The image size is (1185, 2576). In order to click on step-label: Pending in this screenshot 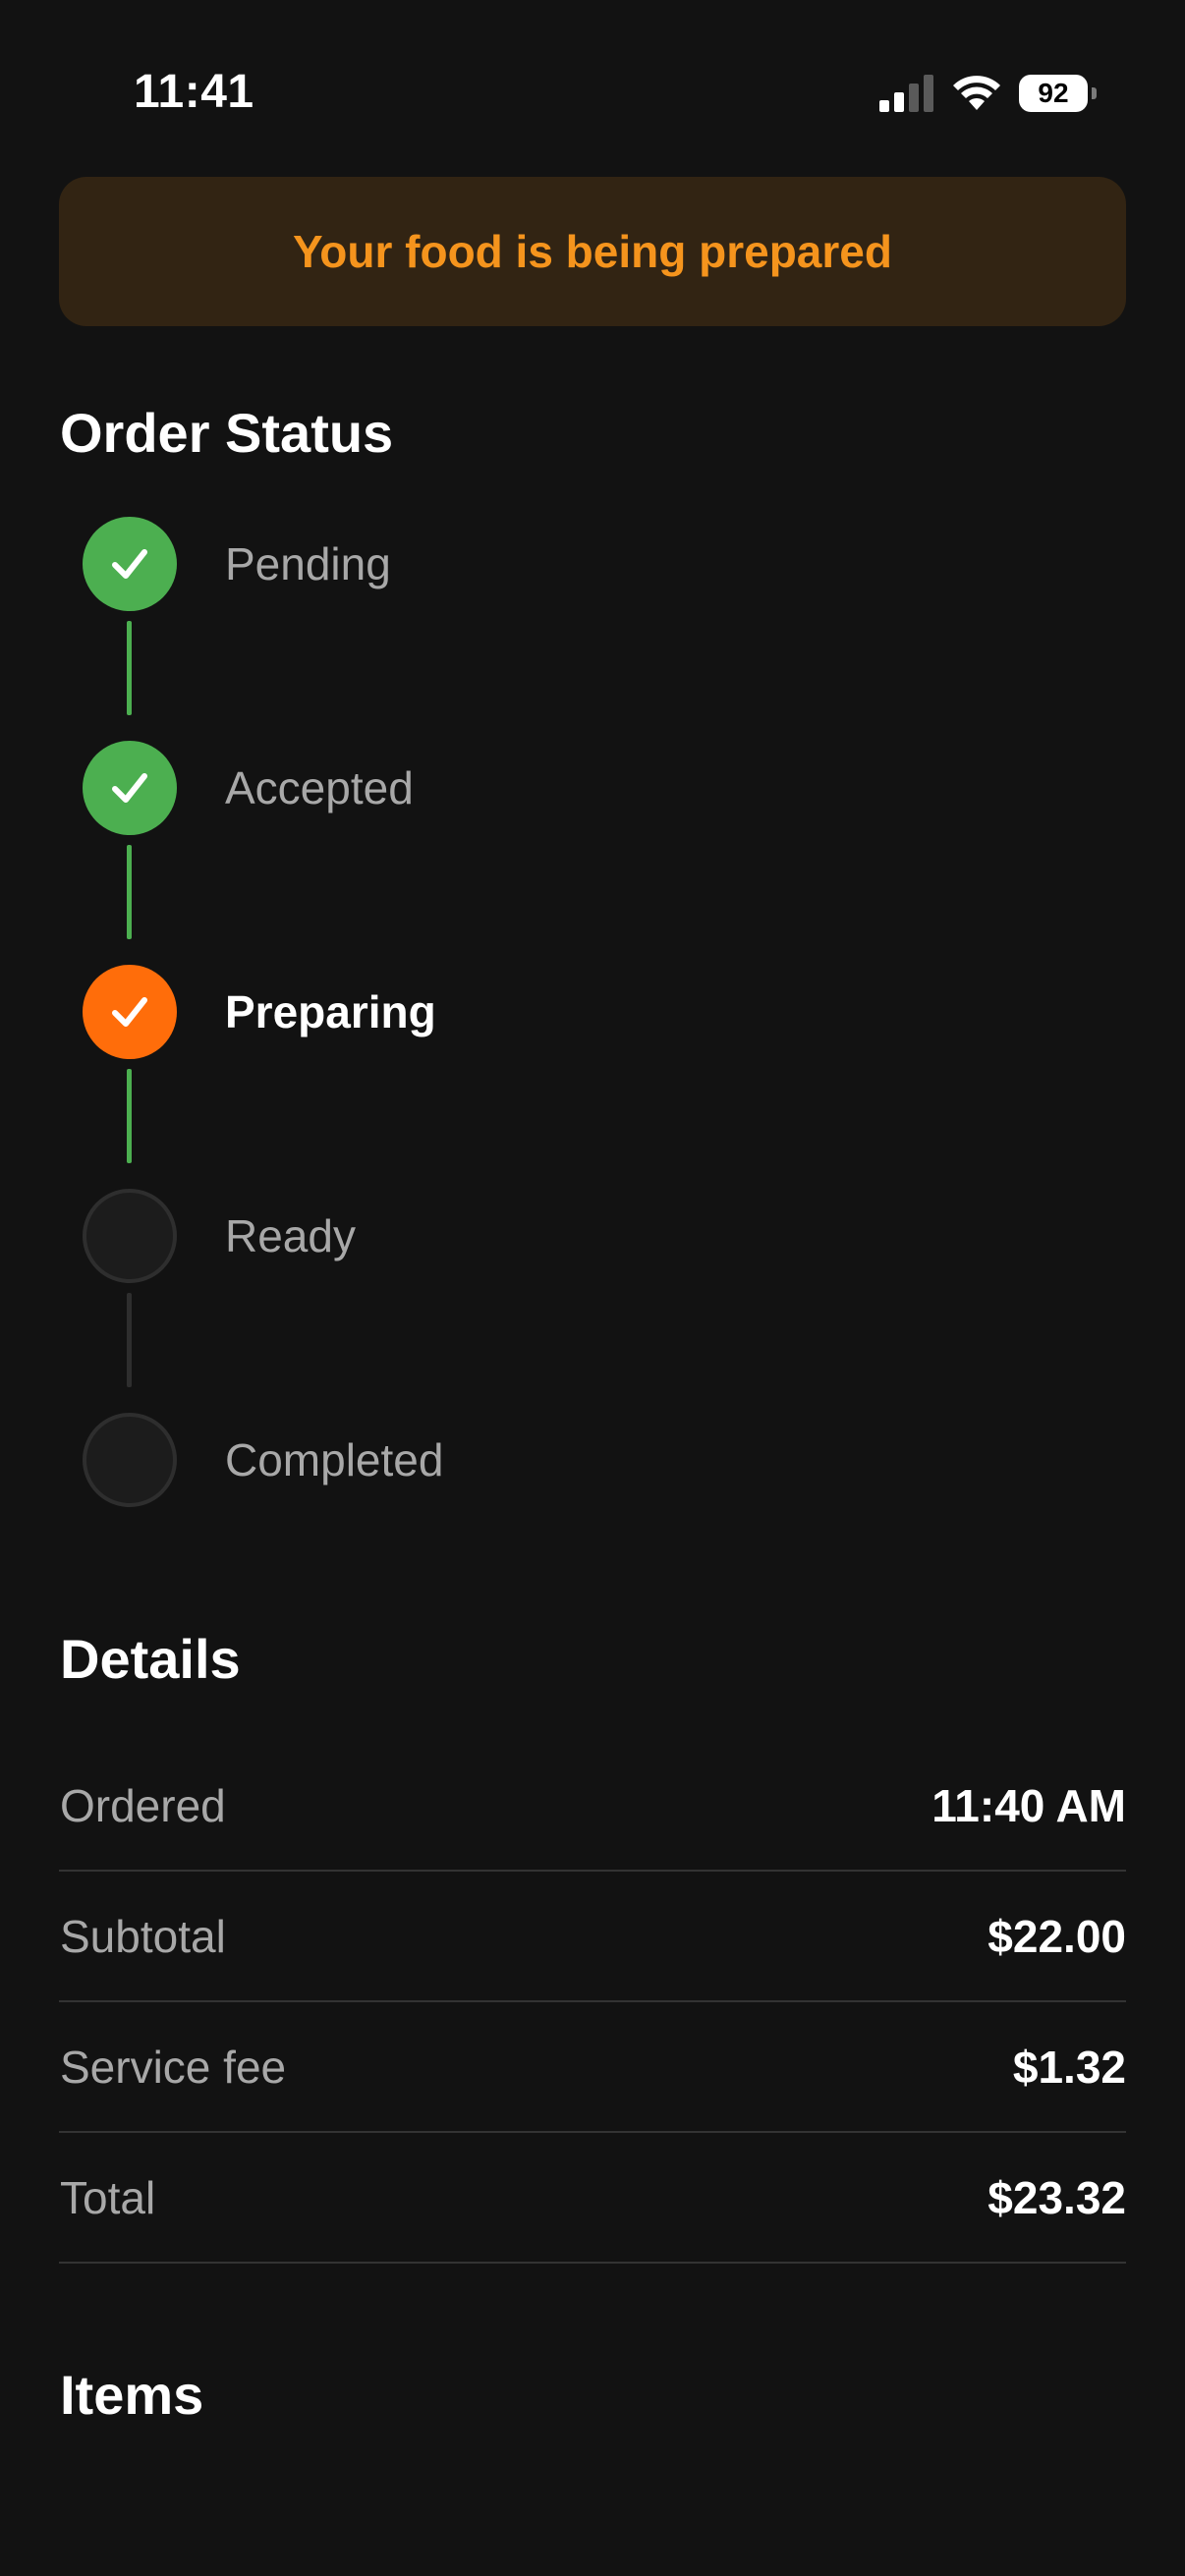, I will do `click(308, 563)`.